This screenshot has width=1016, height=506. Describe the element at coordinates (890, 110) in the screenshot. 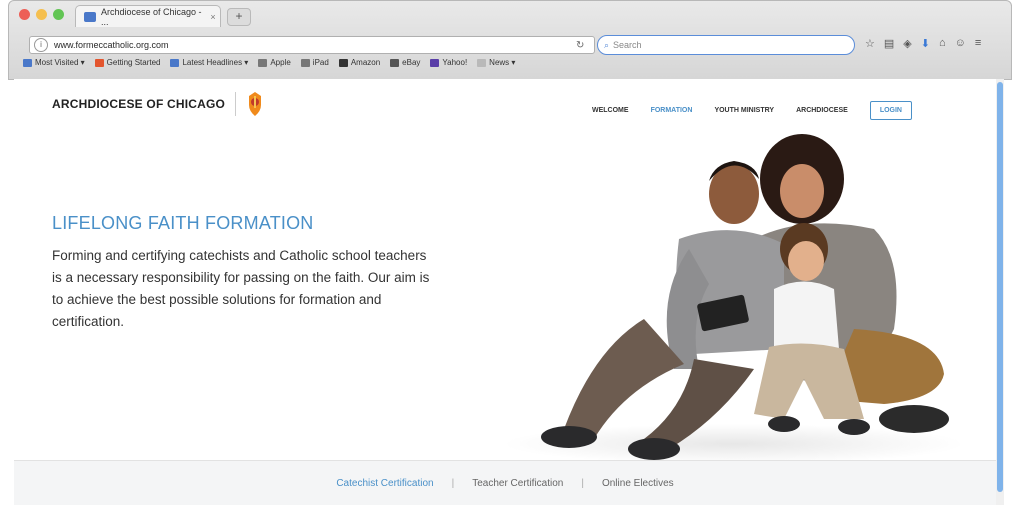

I see `login-button: LOGIN` at that location.